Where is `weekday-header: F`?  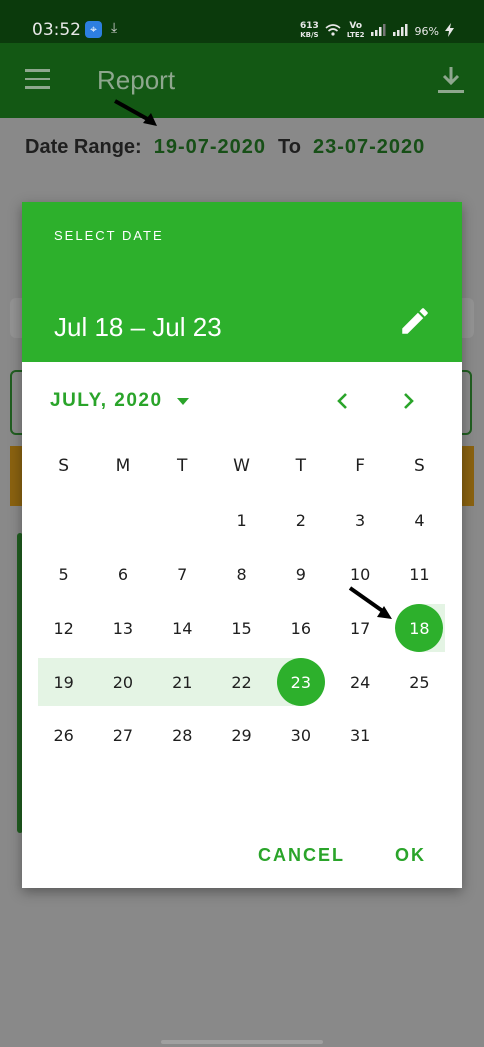
weekday-header: F is located at coordinates (360, 466).